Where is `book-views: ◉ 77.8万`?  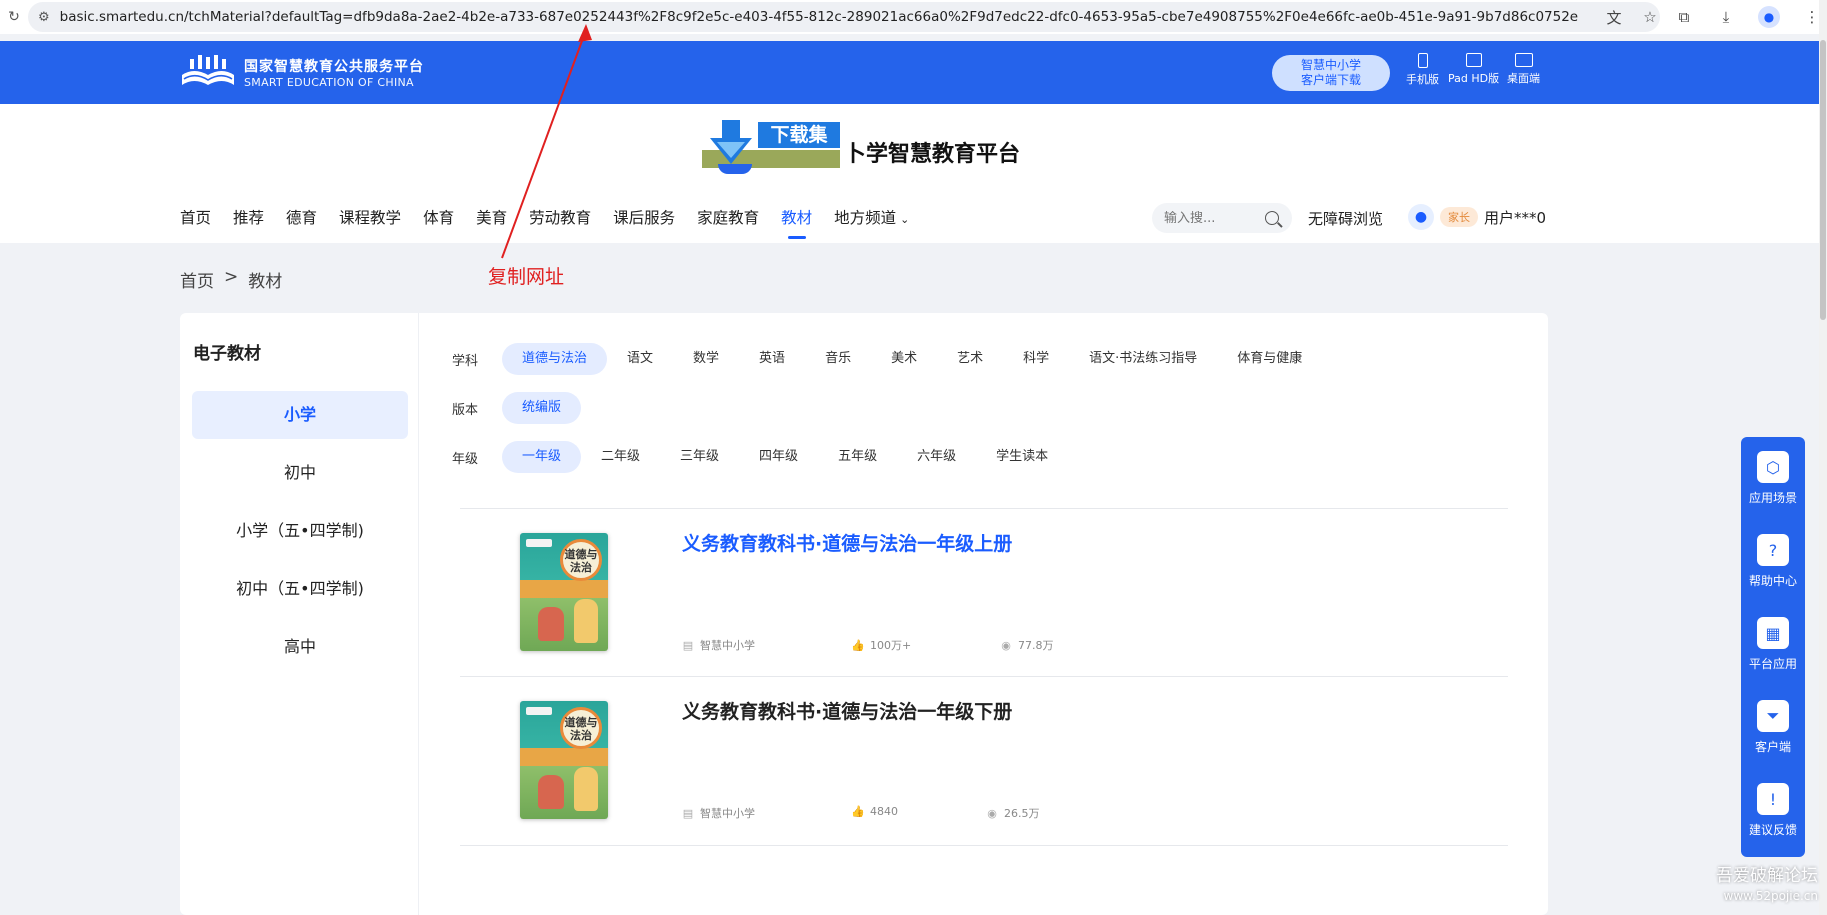
book-views: ◉ 77.8万 is located at coordinates (1027, 645).